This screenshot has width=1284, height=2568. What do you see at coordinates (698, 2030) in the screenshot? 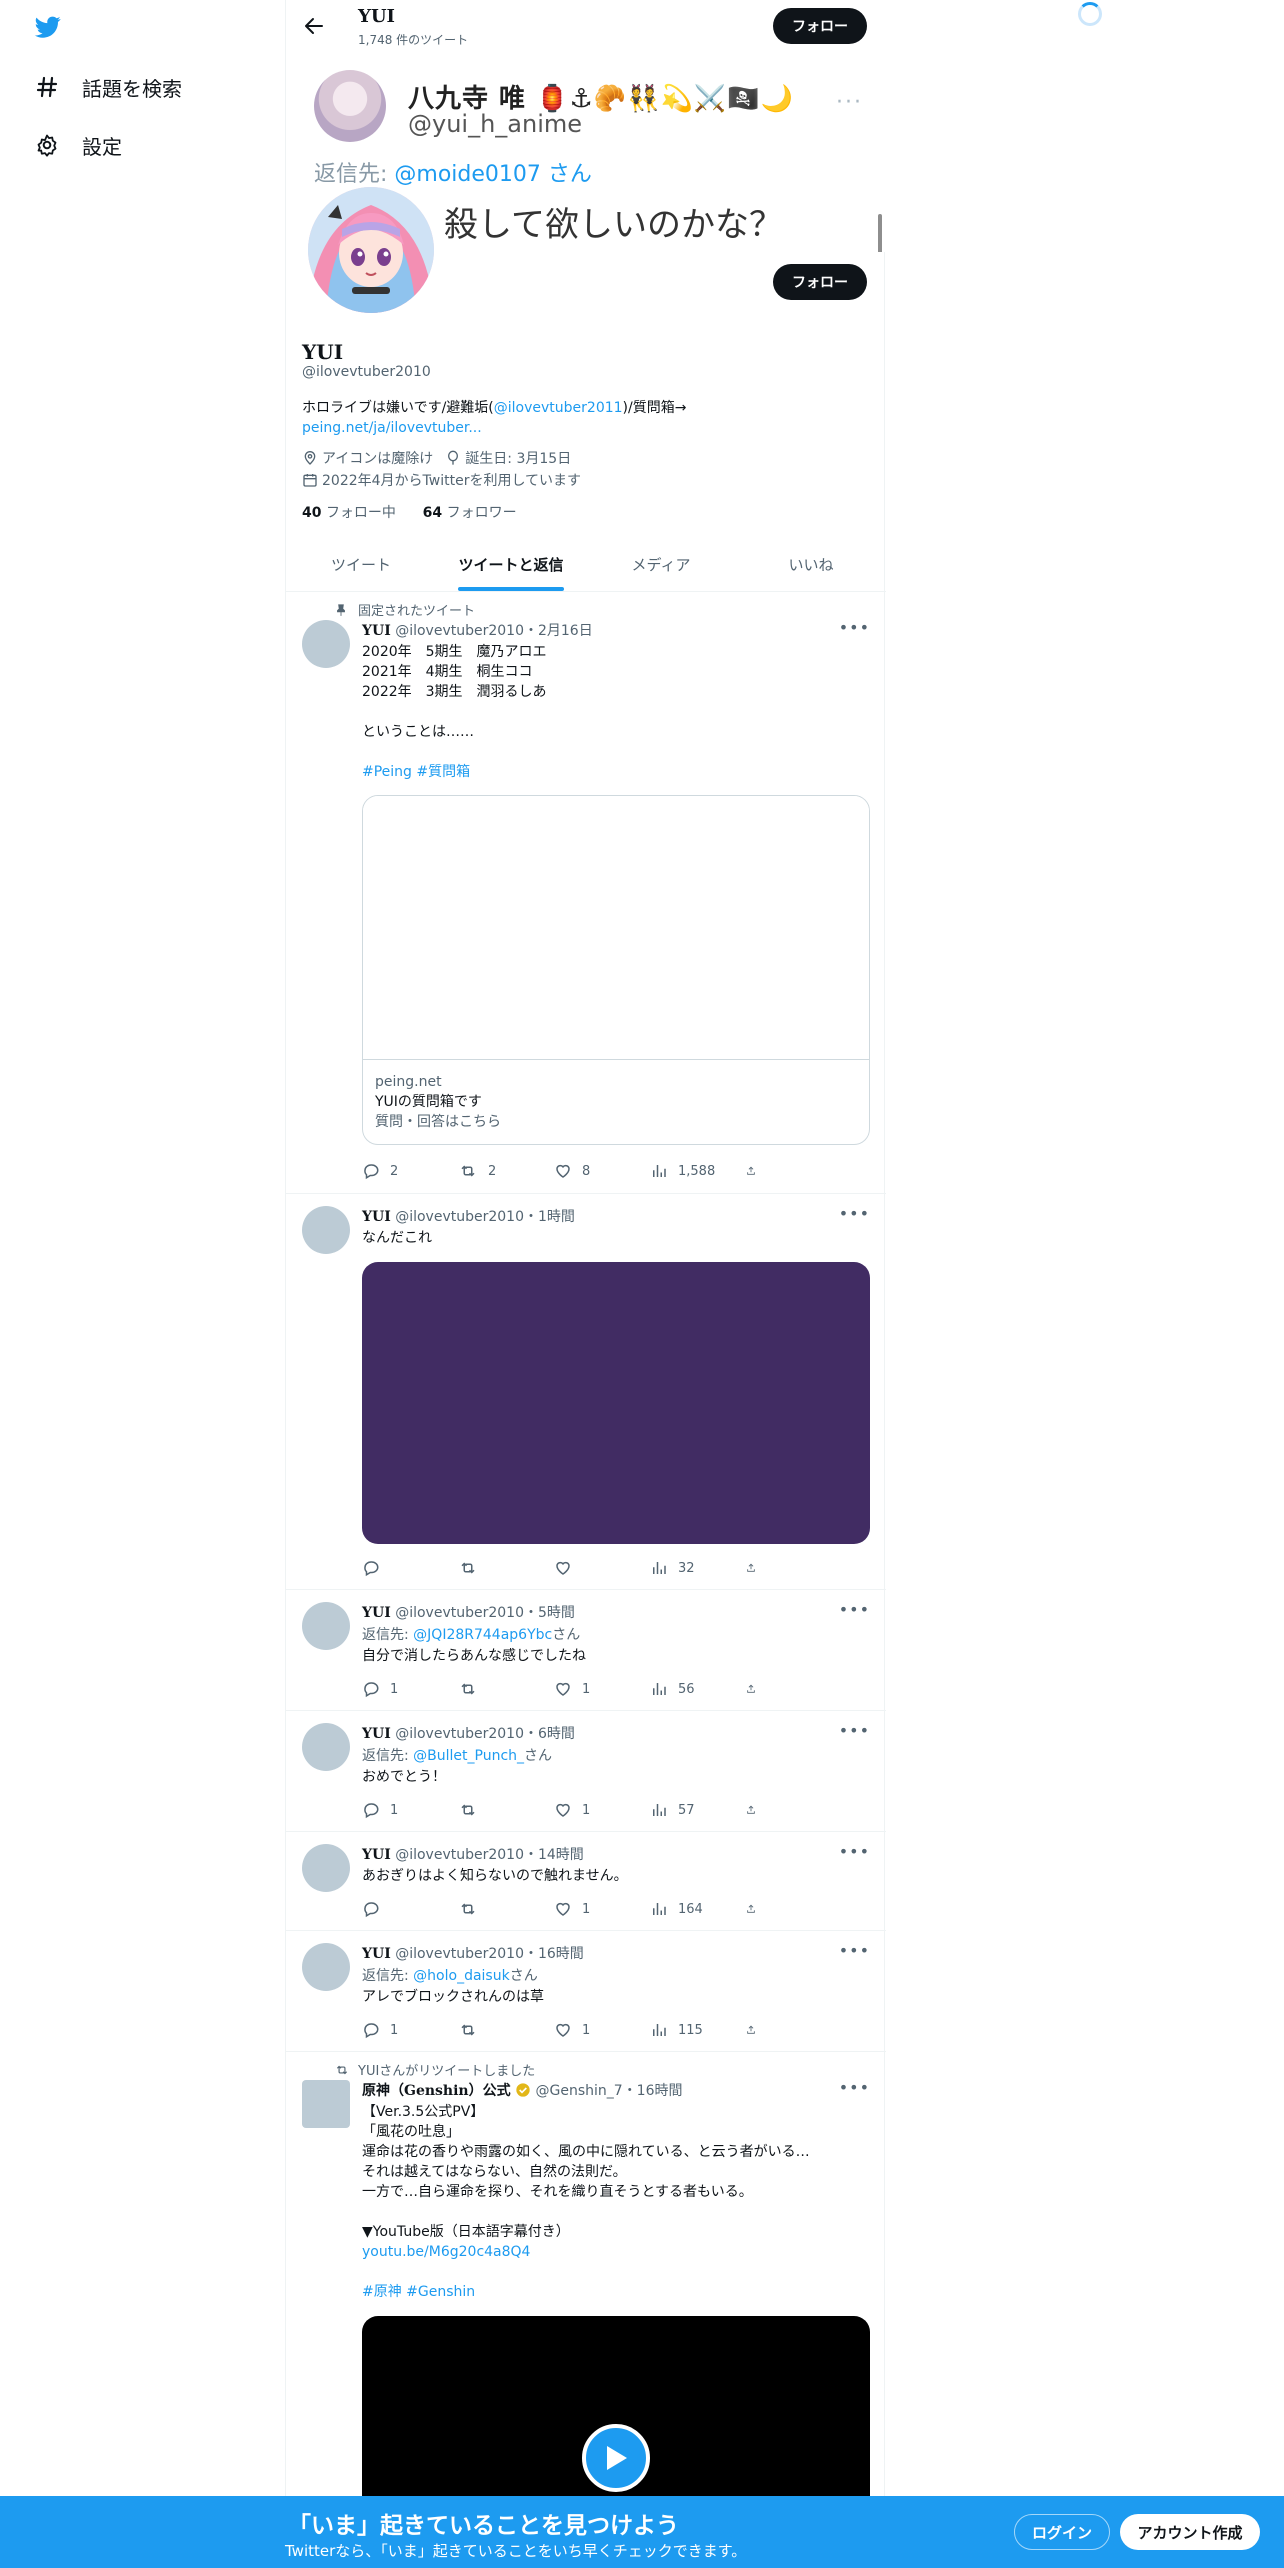
I see `views-button: 115` at bounding box center [698, 2030].